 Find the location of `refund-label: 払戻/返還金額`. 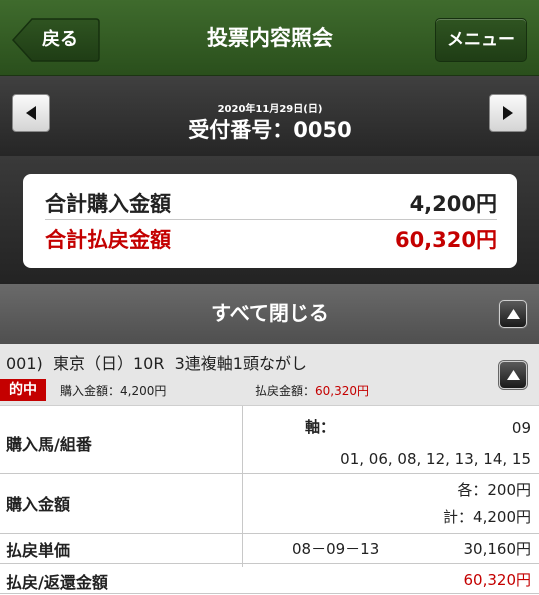

refund-label: 払戻/返還金額 is located at coordinates (57, 582).